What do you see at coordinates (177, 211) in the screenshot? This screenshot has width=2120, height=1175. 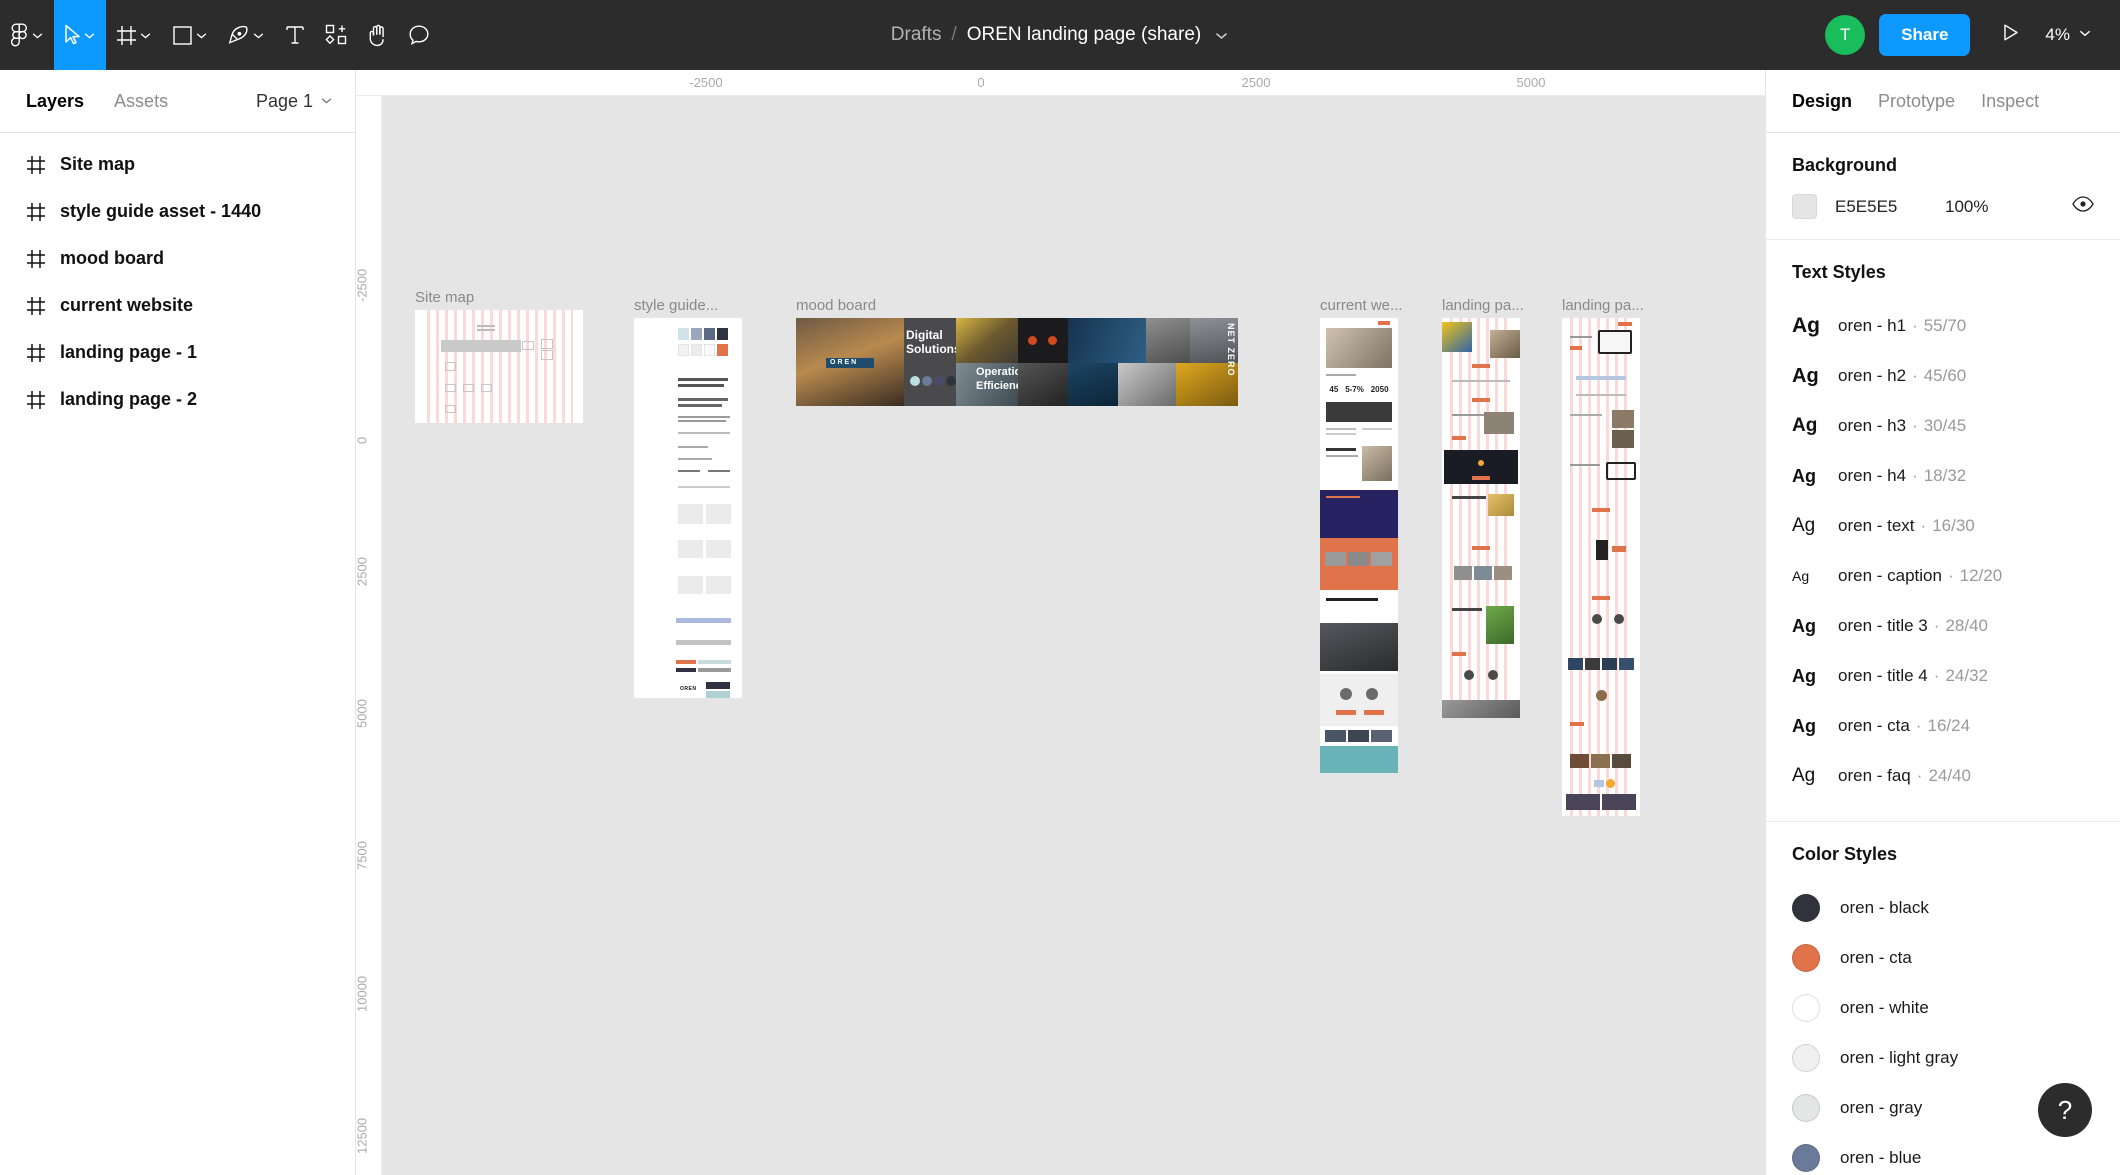 I see `layer-row-style-guide: style guide asset - 1440` at bounding box center [177, 211].